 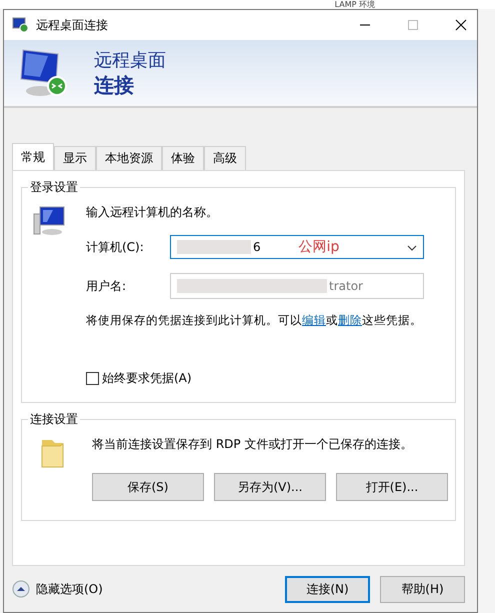 What do you see at coordinates (75, 158) in the screenshot?
I see `tab: 显示` at bounding box center [75, 158].